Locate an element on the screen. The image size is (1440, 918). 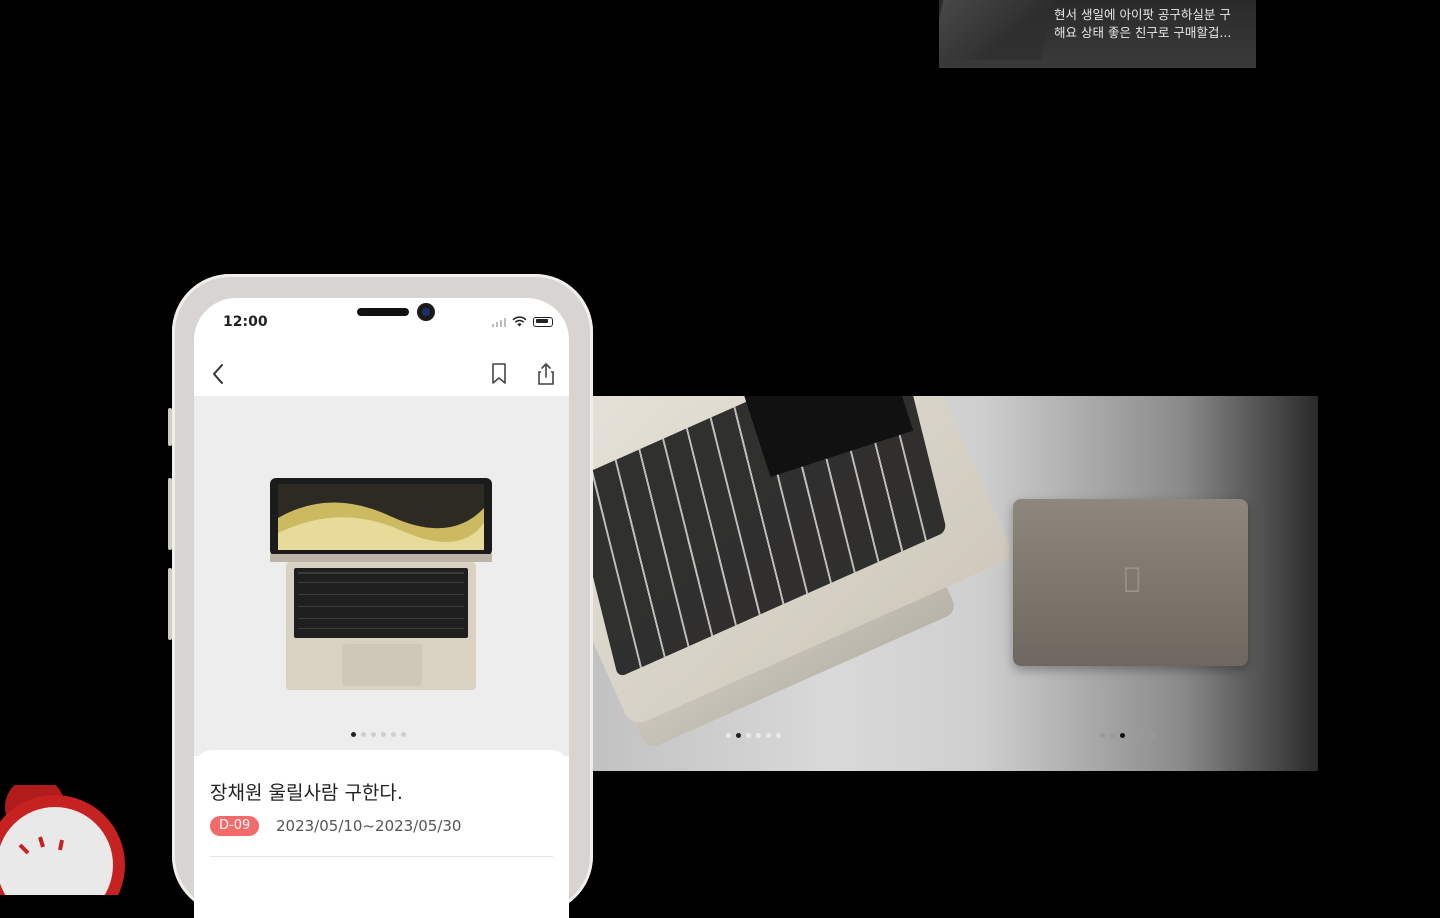
dynamic-island is located at coordinates (383, 312).